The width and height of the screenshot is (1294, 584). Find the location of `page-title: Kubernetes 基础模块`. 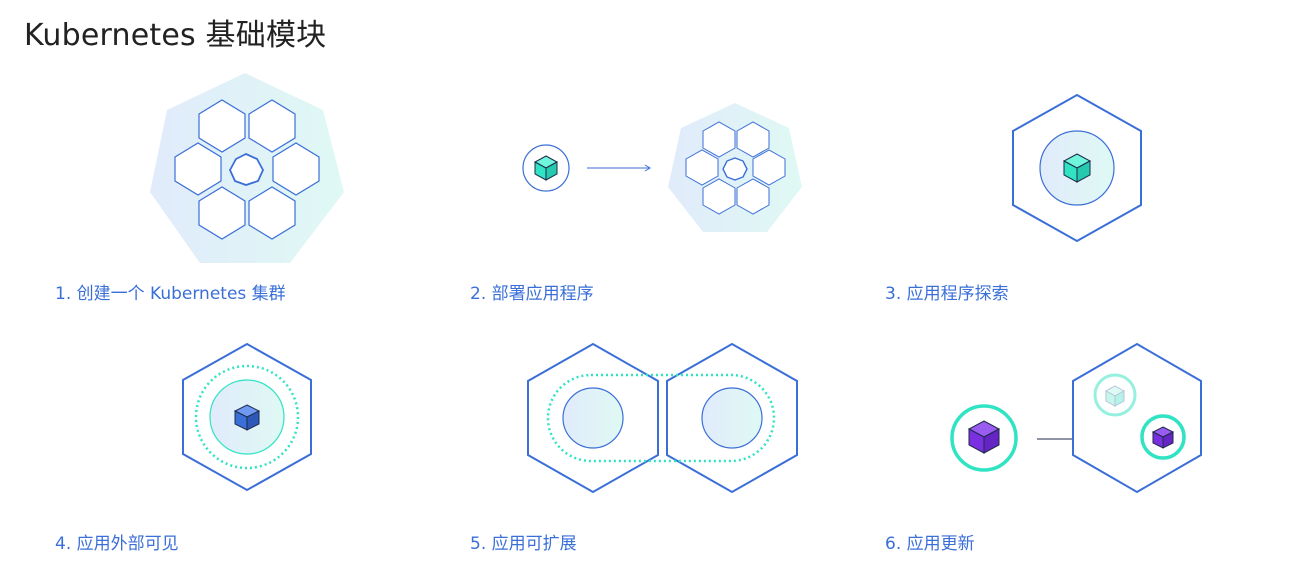

page-title: Kubernetes 基础模块 is located at coordinates (175, 35).